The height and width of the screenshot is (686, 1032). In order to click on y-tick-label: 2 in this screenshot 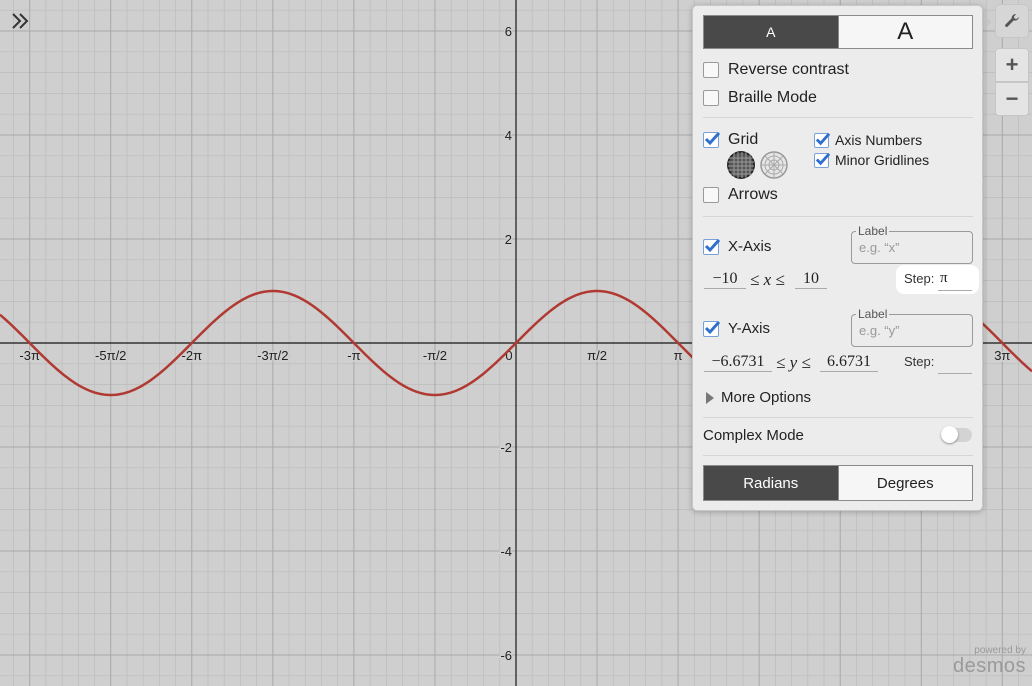, I will do `click(508, 239)`.